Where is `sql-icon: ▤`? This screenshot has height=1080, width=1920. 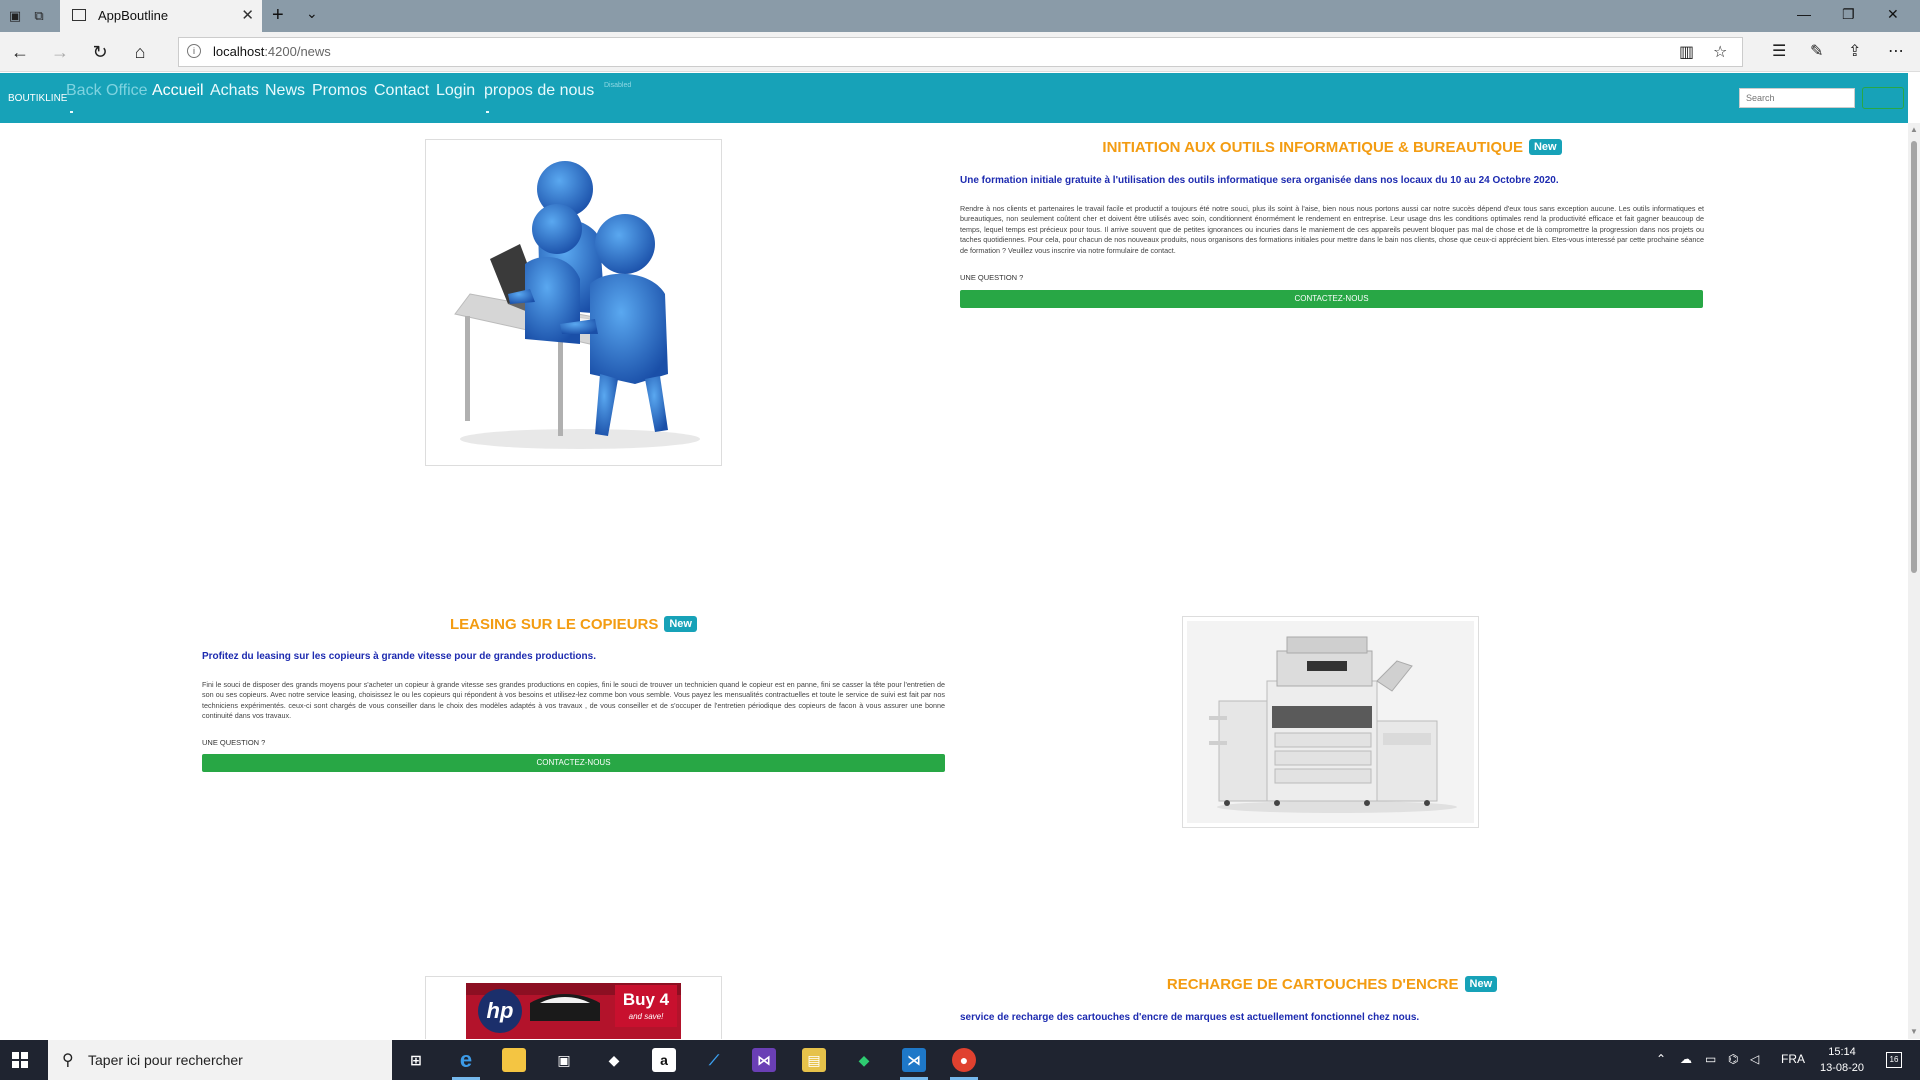
sql-icon: ▤ is located at coordinates (814, 1060).